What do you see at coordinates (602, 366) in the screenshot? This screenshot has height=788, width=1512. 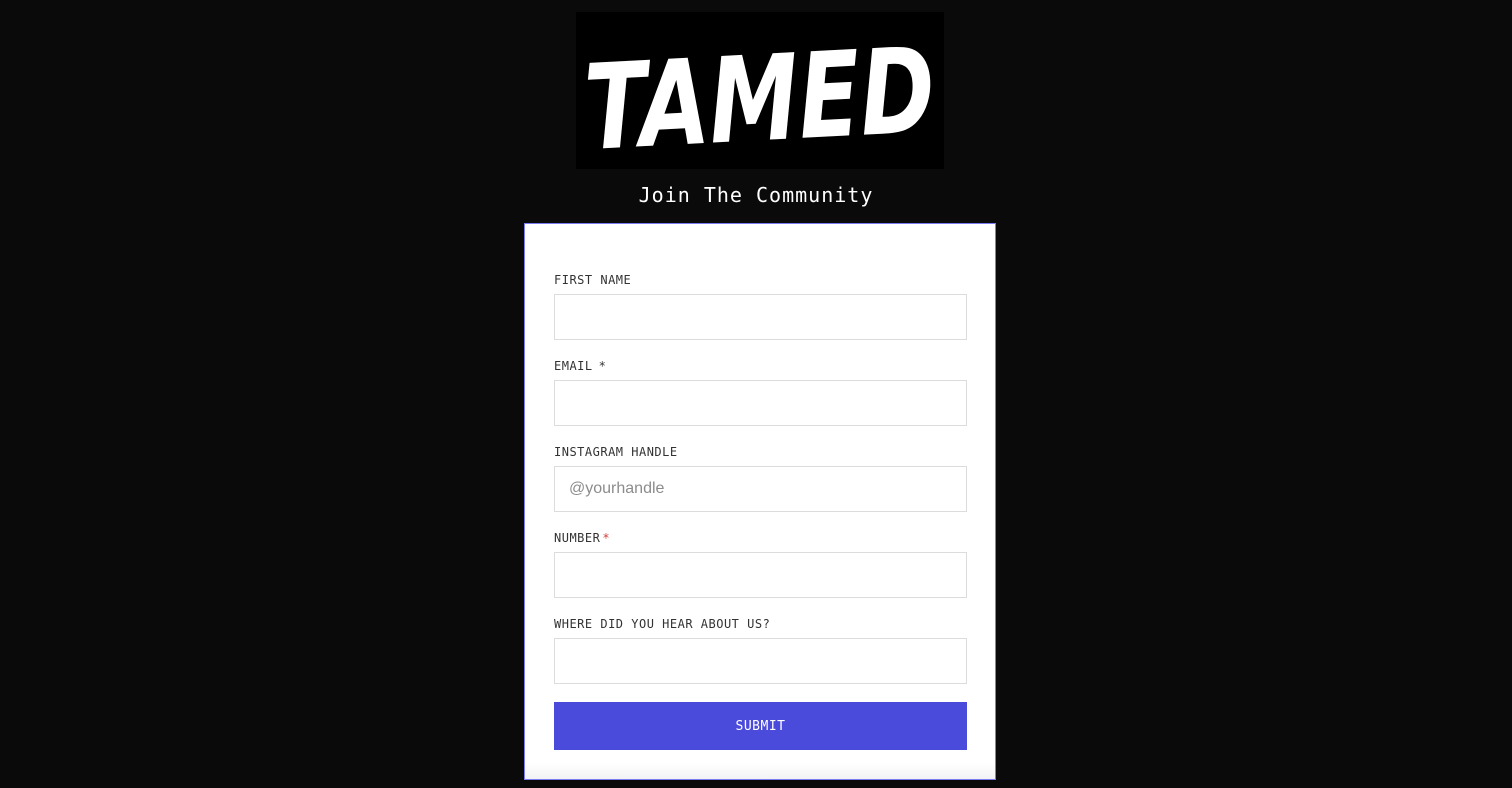 I see `email-required-marker: *` at bounding box center [602, 366].